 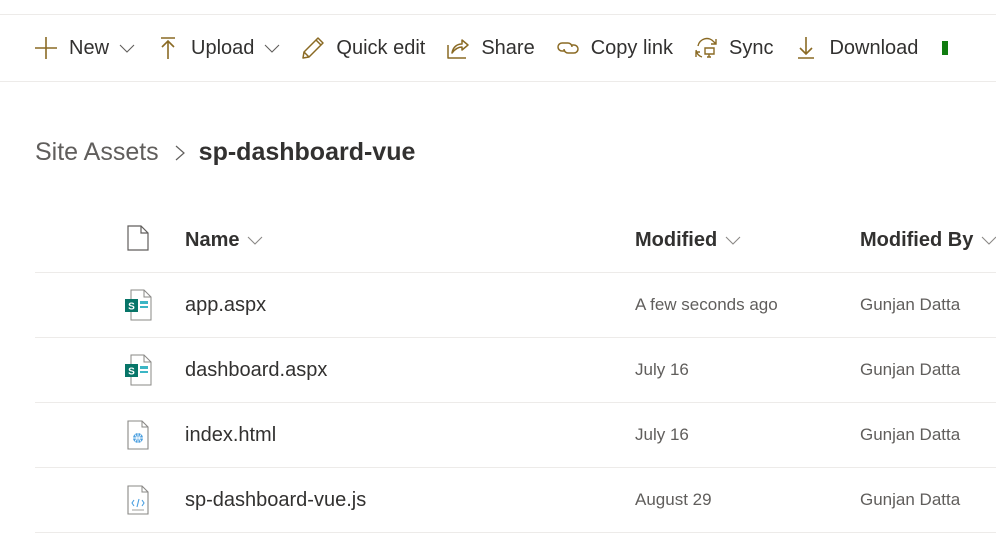 What do you see at coordinates (676, 239) in the screenshot?
I see `modified-header-label: Modified` at bounding box center [676, 239].